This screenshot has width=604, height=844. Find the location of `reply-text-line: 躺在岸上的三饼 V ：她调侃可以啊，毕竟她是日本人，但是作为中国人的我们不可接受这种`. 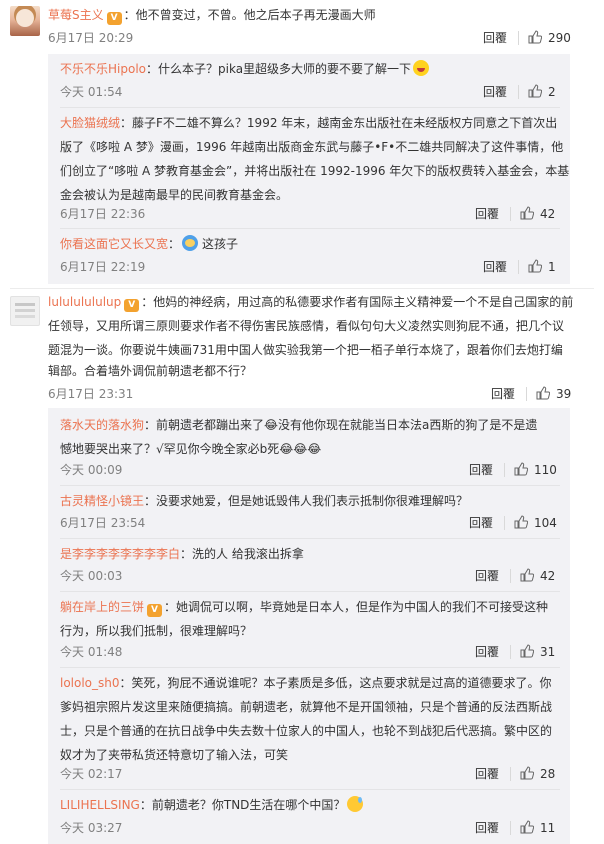

reply-text-line: 躺在岸上的三饼 V ：她调侃可以啊，毕竟她是日本人，但是作为中国人的我们不可接受这种 is located at coordinates (304, 607).